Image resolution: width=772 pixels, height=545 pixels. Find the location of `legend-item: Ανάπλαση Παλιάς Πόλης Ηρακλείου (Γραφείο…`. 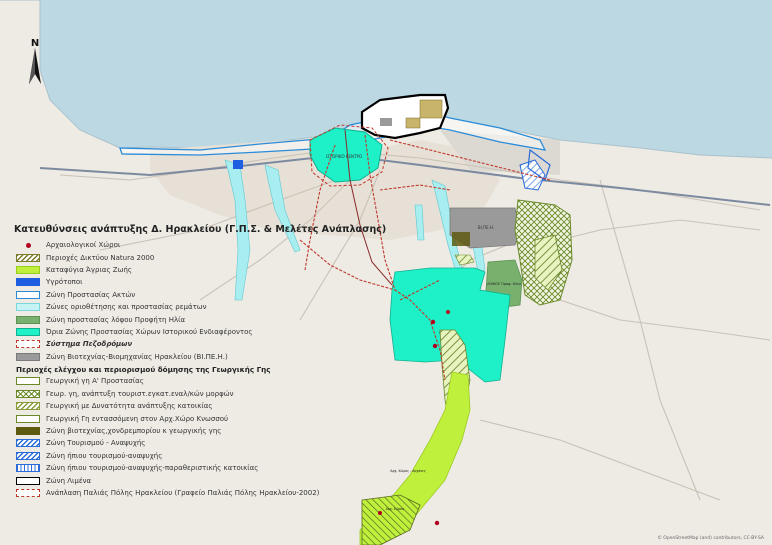

legend-item: Ανάπλαση Παλιάς Πόλης Ηρακλείου (Γραφείο… is located at coordinates (186, 493).